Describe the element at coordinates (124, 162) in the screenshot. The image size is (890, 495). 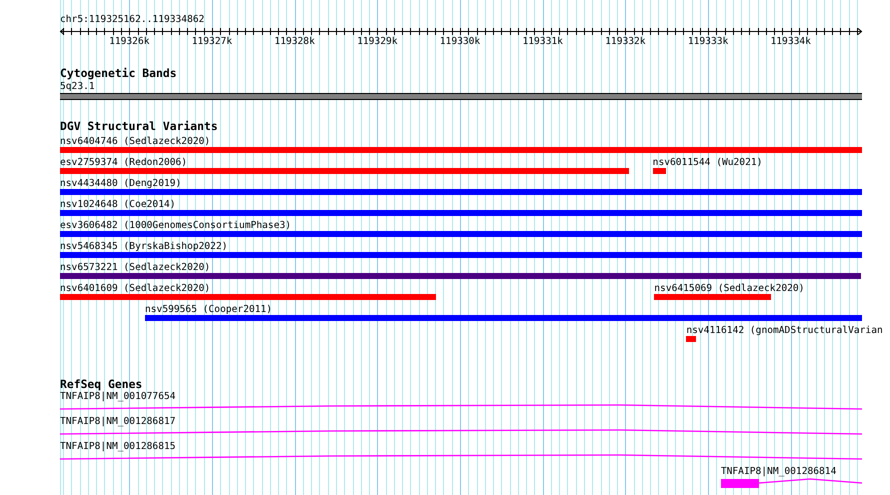
I see `variant-label: esv2759374 (Redon2006)` at that location.